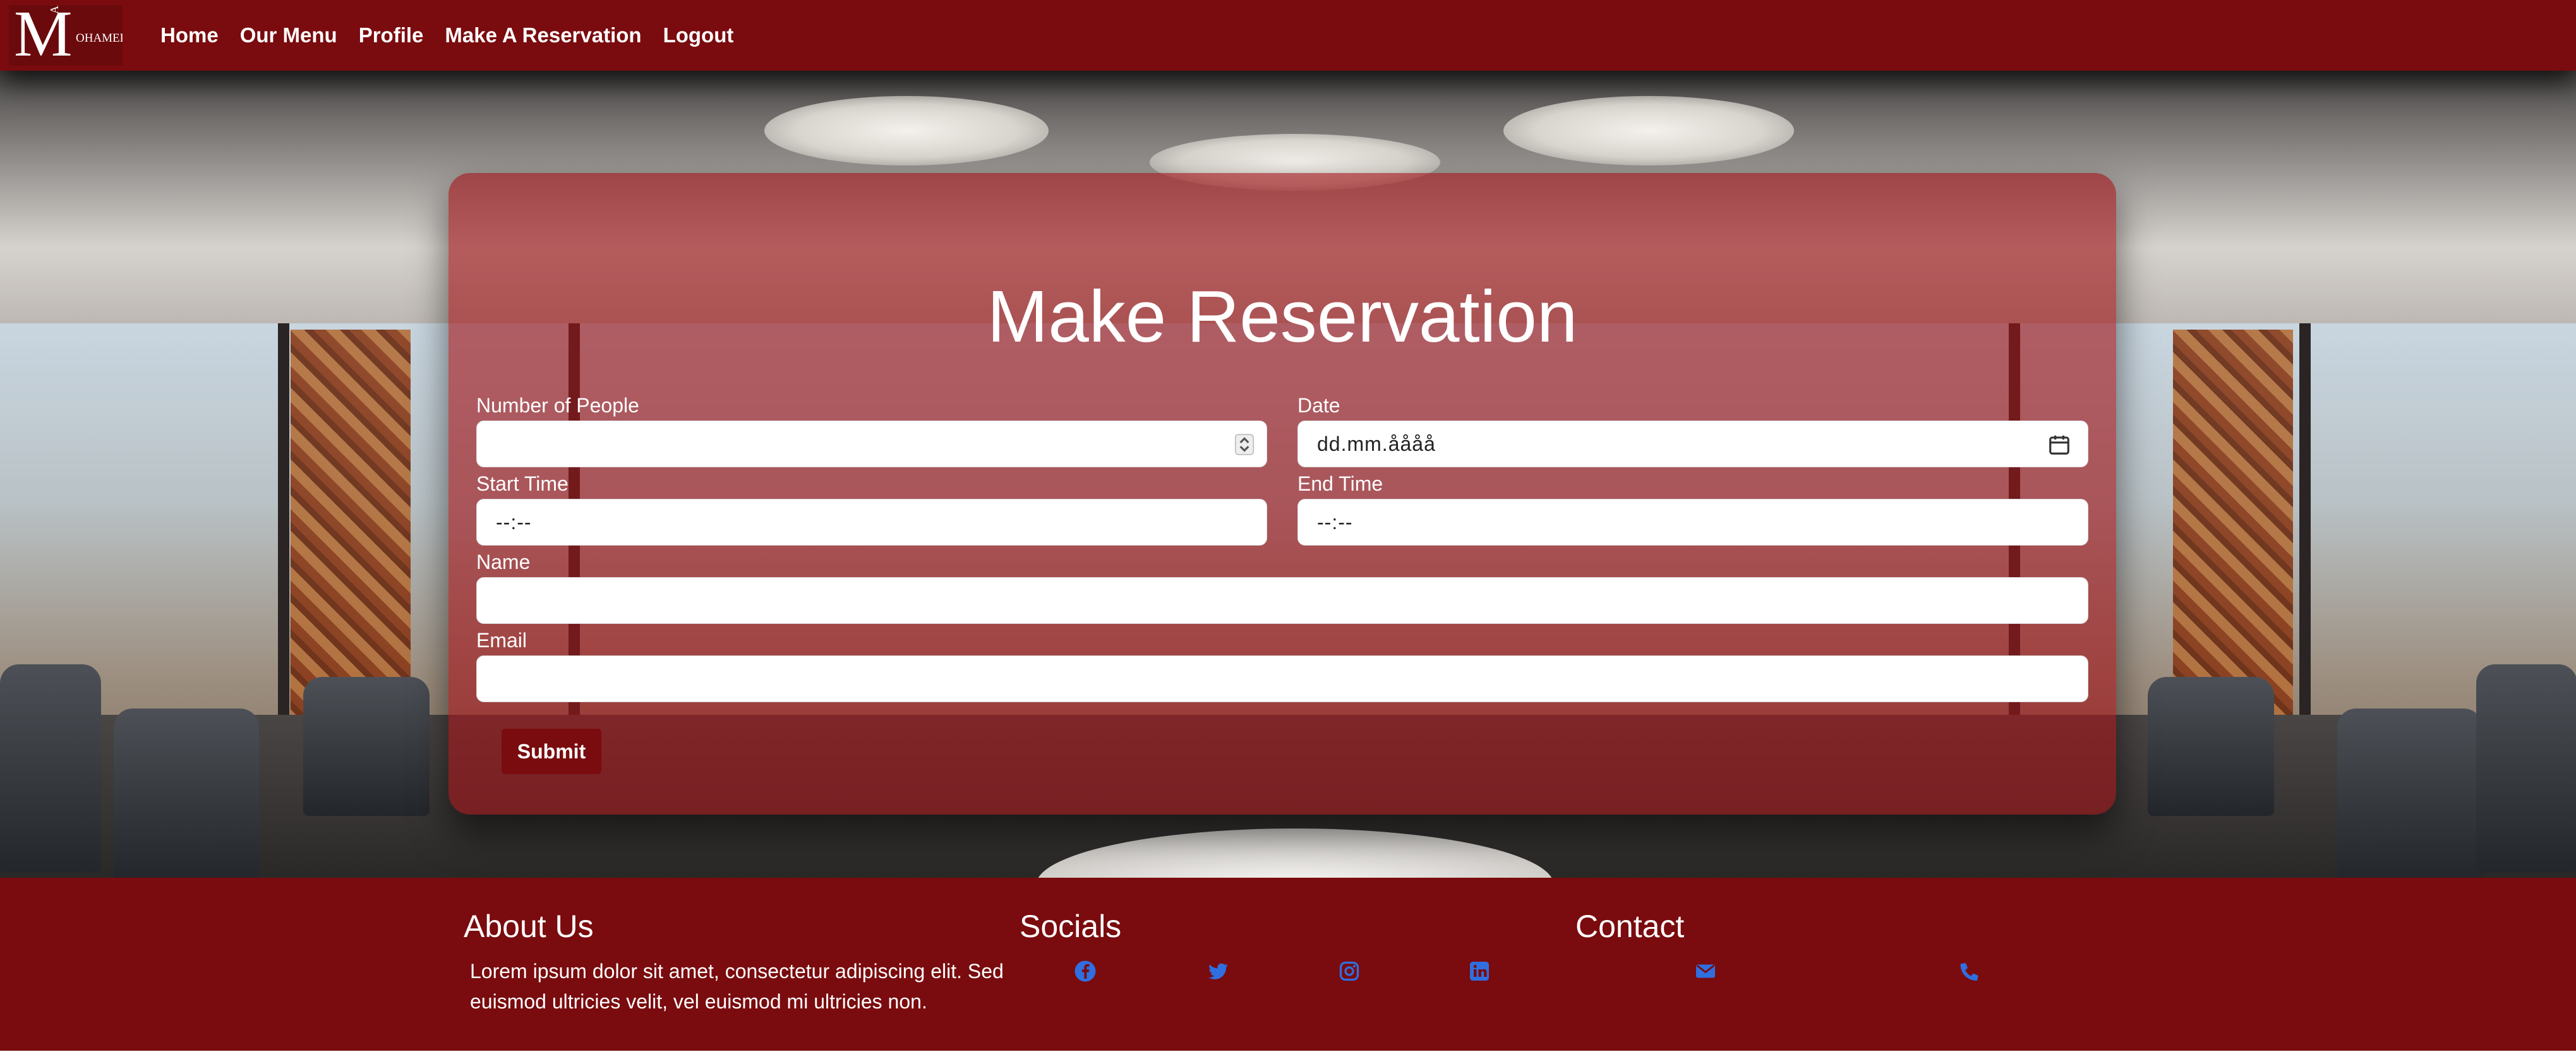  I want to click on nav-profile: Profile, so click(391, 35).